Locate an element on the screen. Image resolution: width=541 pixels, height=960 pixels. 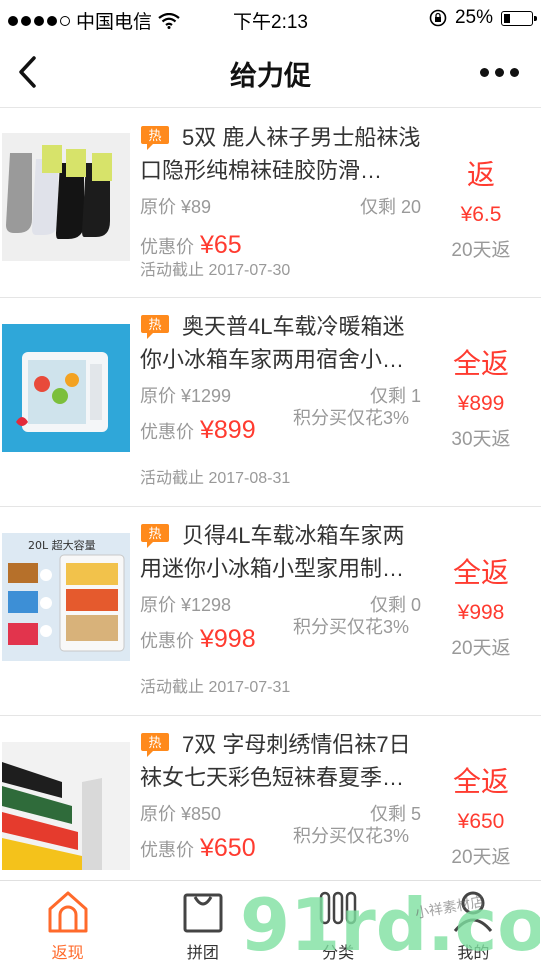
rebate-amount: ¥650 is located at coordinates (481, 821).